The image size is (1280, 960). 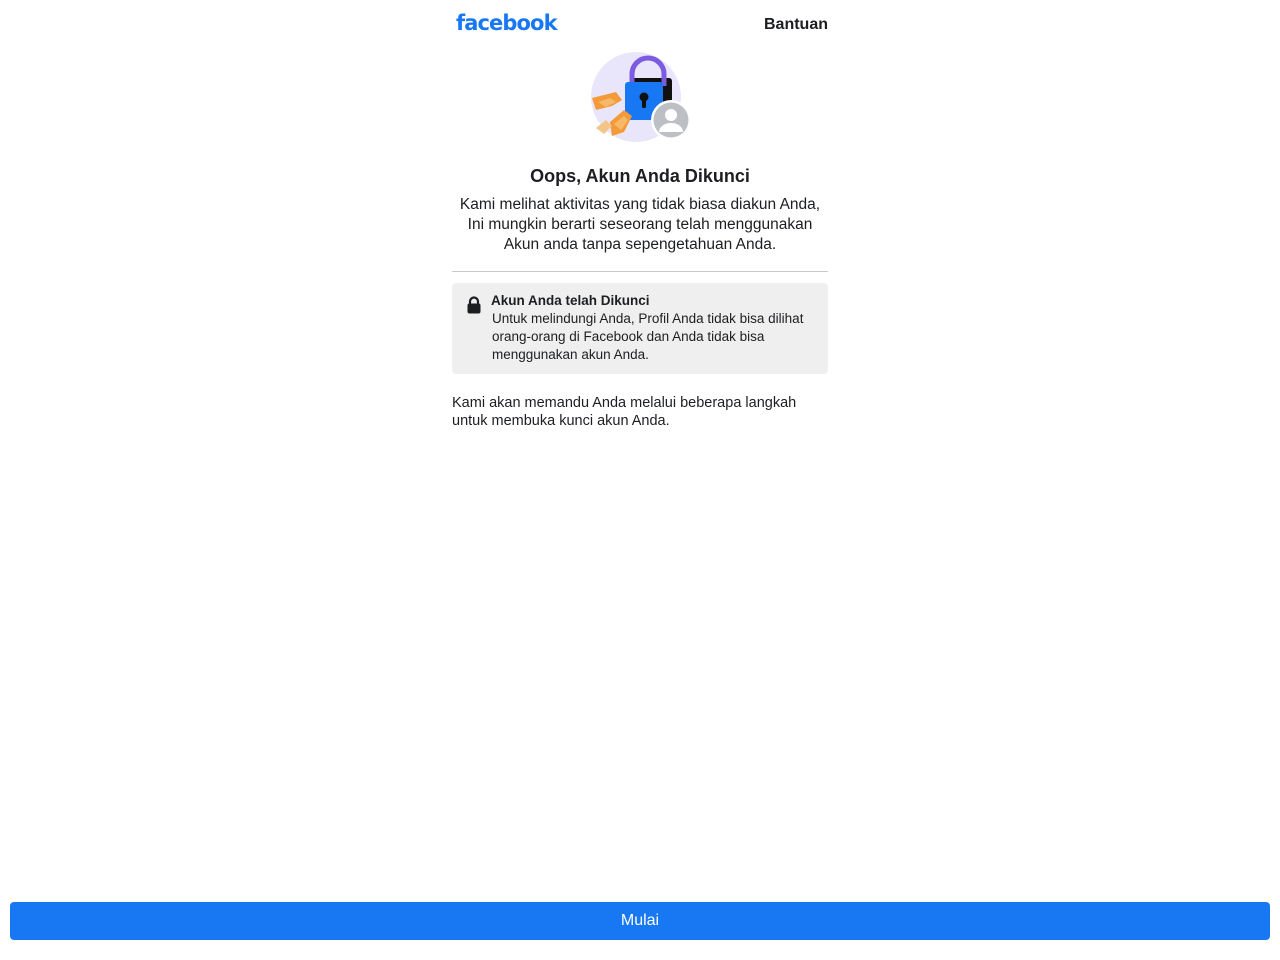 I want to click on header: facebook Bantuan, so click(x=640, y=24).